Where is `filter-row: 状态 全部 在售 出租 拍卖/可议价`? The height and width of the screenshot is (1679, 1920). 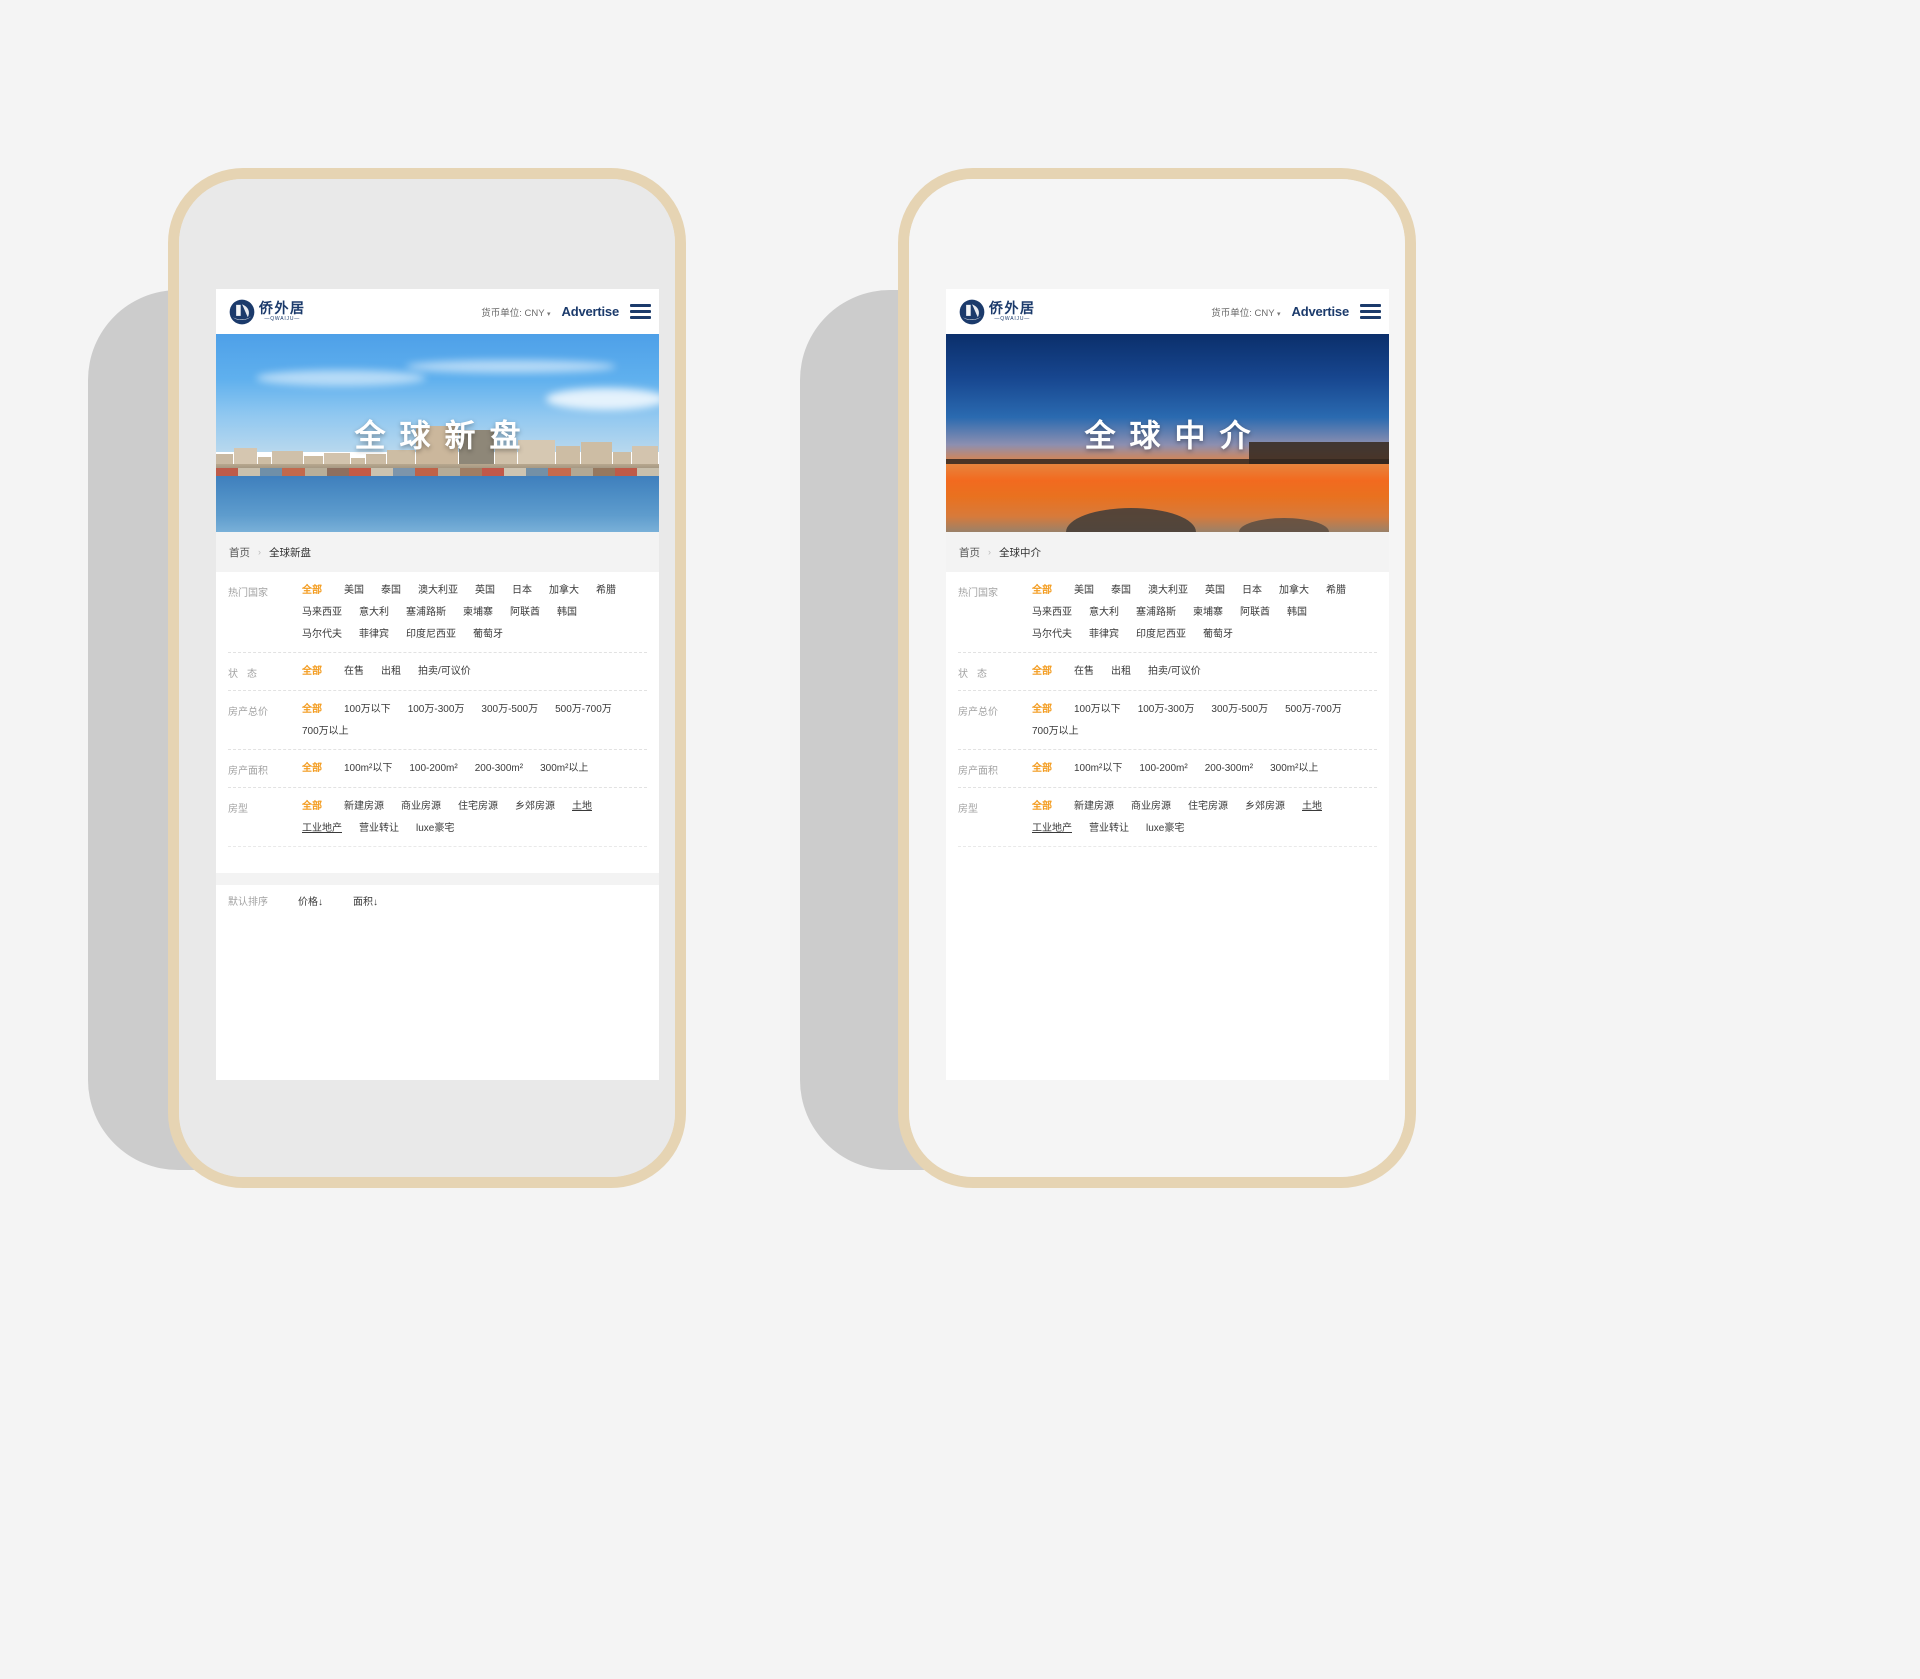 filter-row: 状态 全部 在售 出租 拍卖/可议价 is located at coordinates (437, 672).